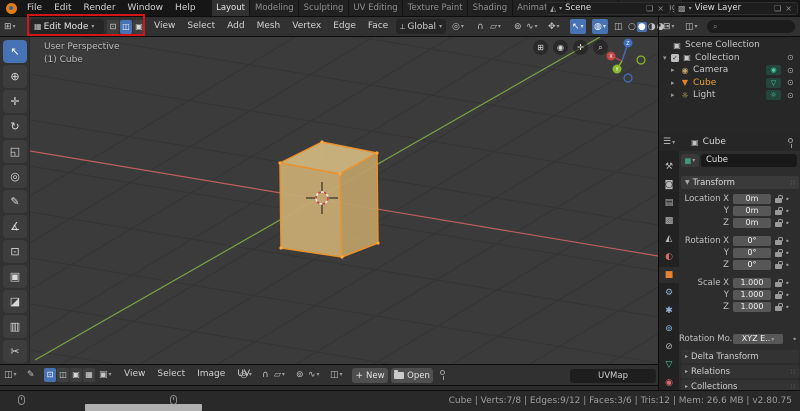  I want to click on overlays-dropdown: ◍ ▾, so click(600, 26).